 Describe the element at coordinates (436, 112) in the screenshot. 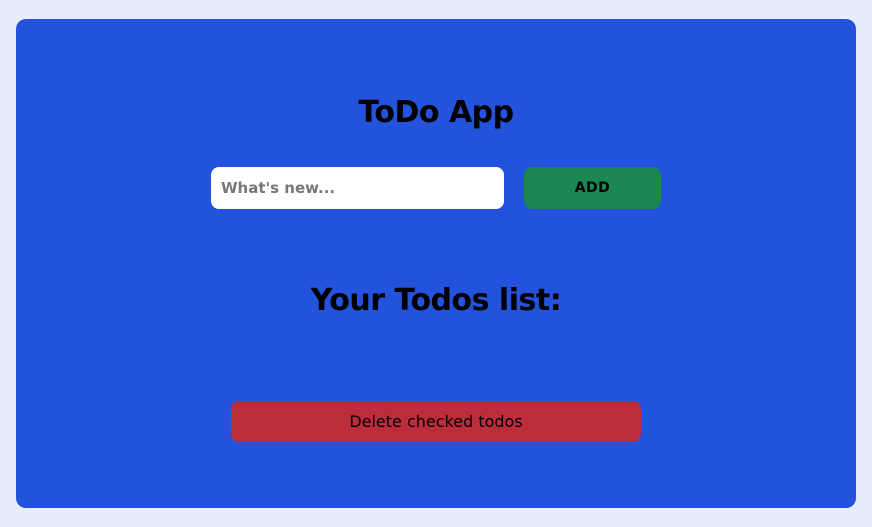

I see `app-title: ToDo App` at that location.